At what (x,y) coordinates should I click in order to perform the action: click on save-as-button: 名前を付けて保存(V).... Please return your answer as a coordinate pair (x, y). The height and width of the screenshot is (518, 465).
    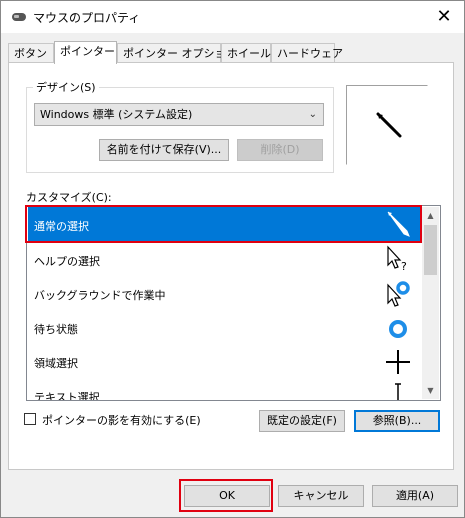
    Looking at the image, I should click on (164, 150).